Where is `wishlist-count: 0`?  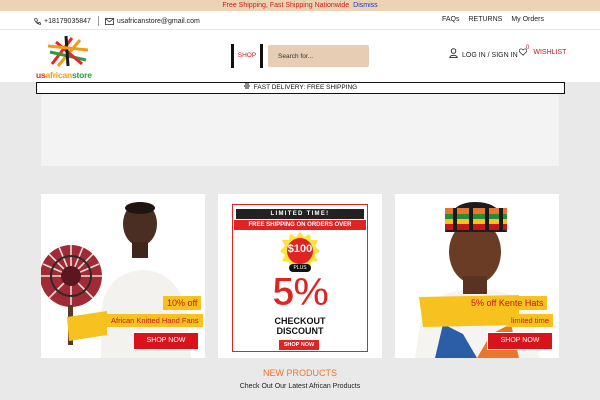
wishlist-count: 0 is located at coordinates (528, 48).